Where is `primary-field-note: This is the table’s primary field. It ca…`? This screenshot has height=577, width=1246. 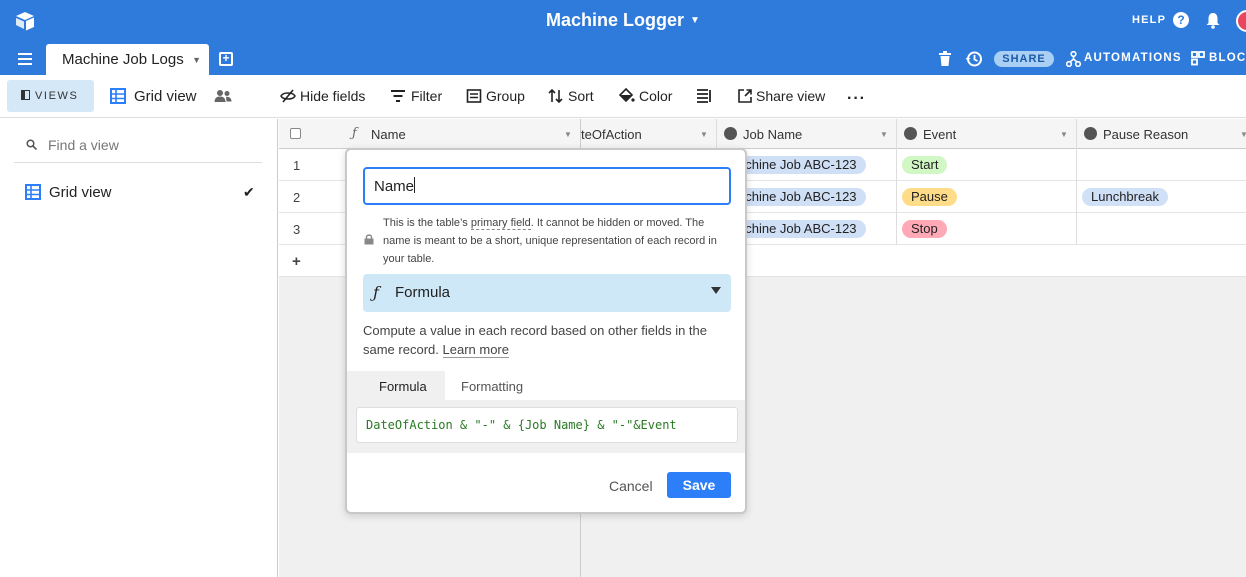
primary-field-note: This is the table’s primary field. It ca… is located at coordinates (558, 241).